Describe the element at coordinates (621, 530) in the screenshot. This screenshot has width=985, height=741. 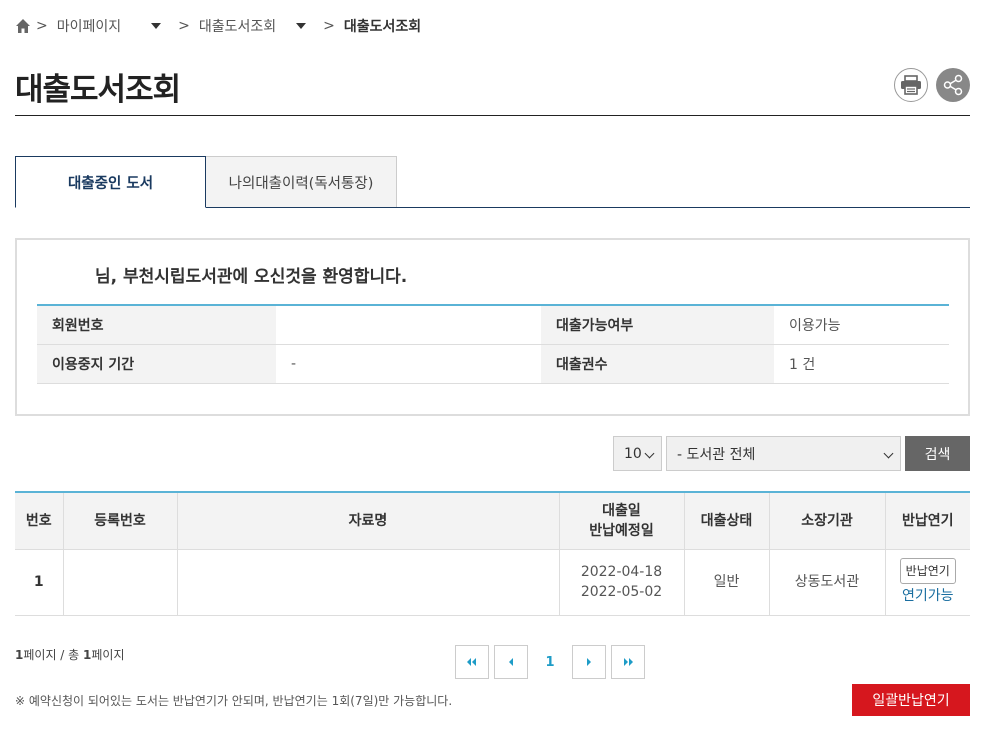
I see `col-header-due-date: 반납예정일` at that location.